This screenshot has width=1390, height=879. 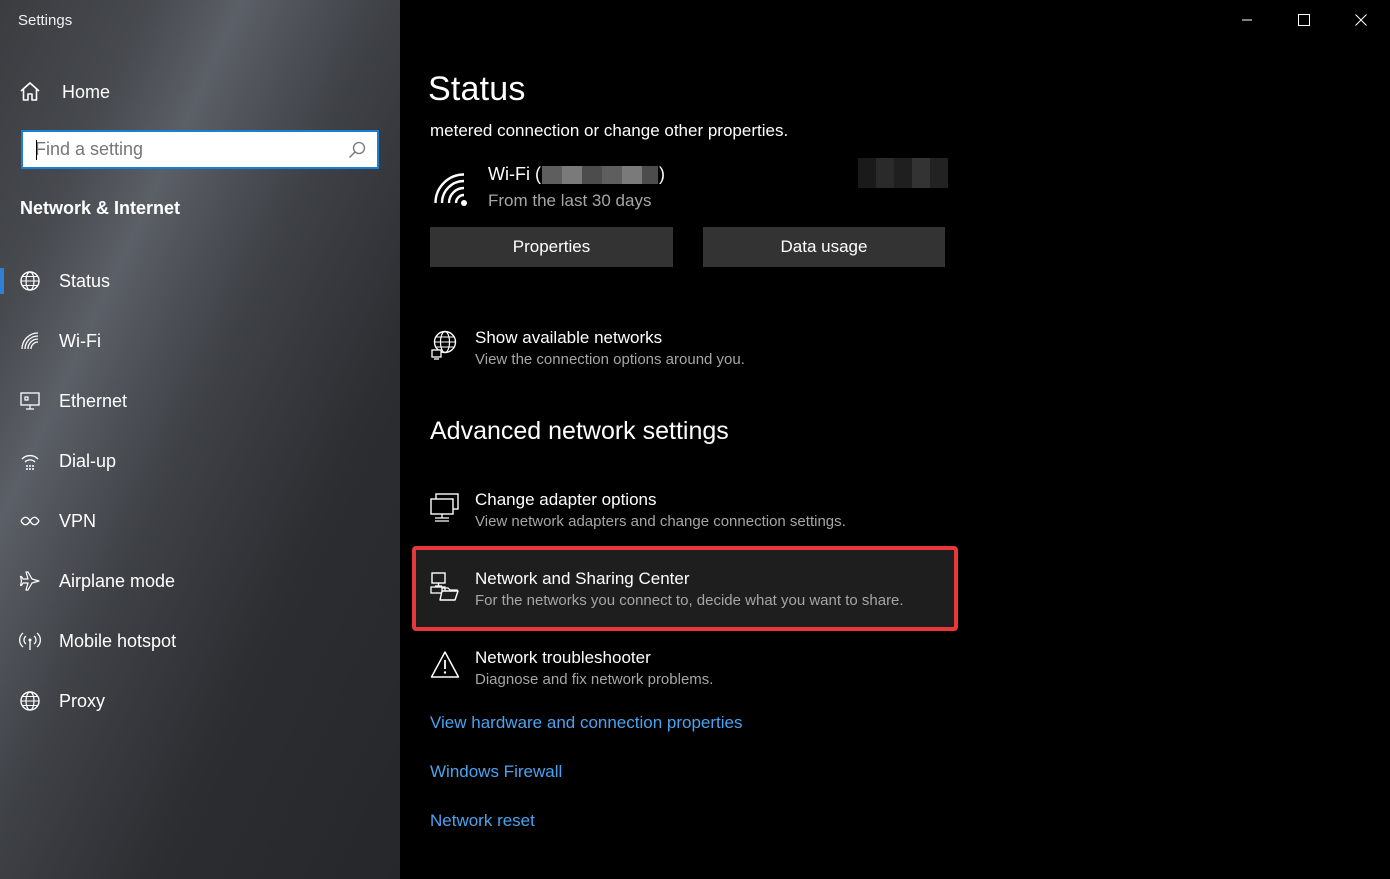 What do you see at coordinates (30, 401) in the screenshot?
I see `ethernet-icon` at bounding box center [30, 401].